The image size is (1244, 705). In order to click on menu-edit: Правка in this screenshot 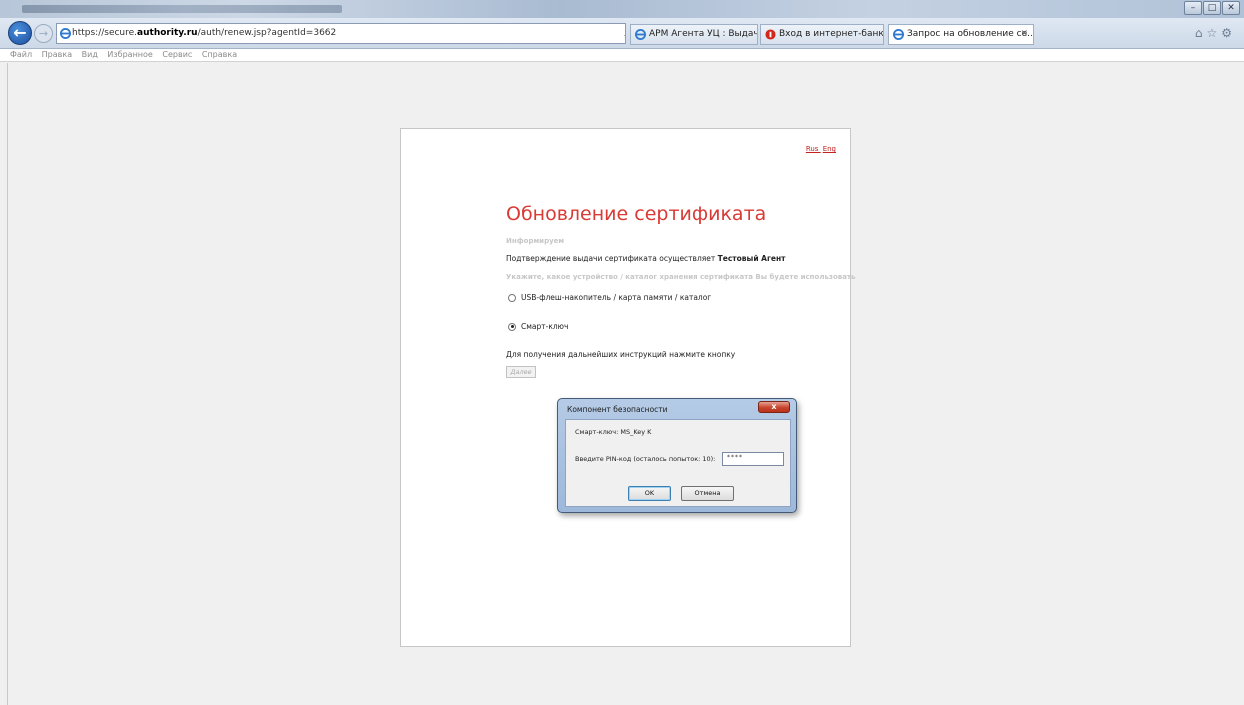, I will do `click(57, 54)`.